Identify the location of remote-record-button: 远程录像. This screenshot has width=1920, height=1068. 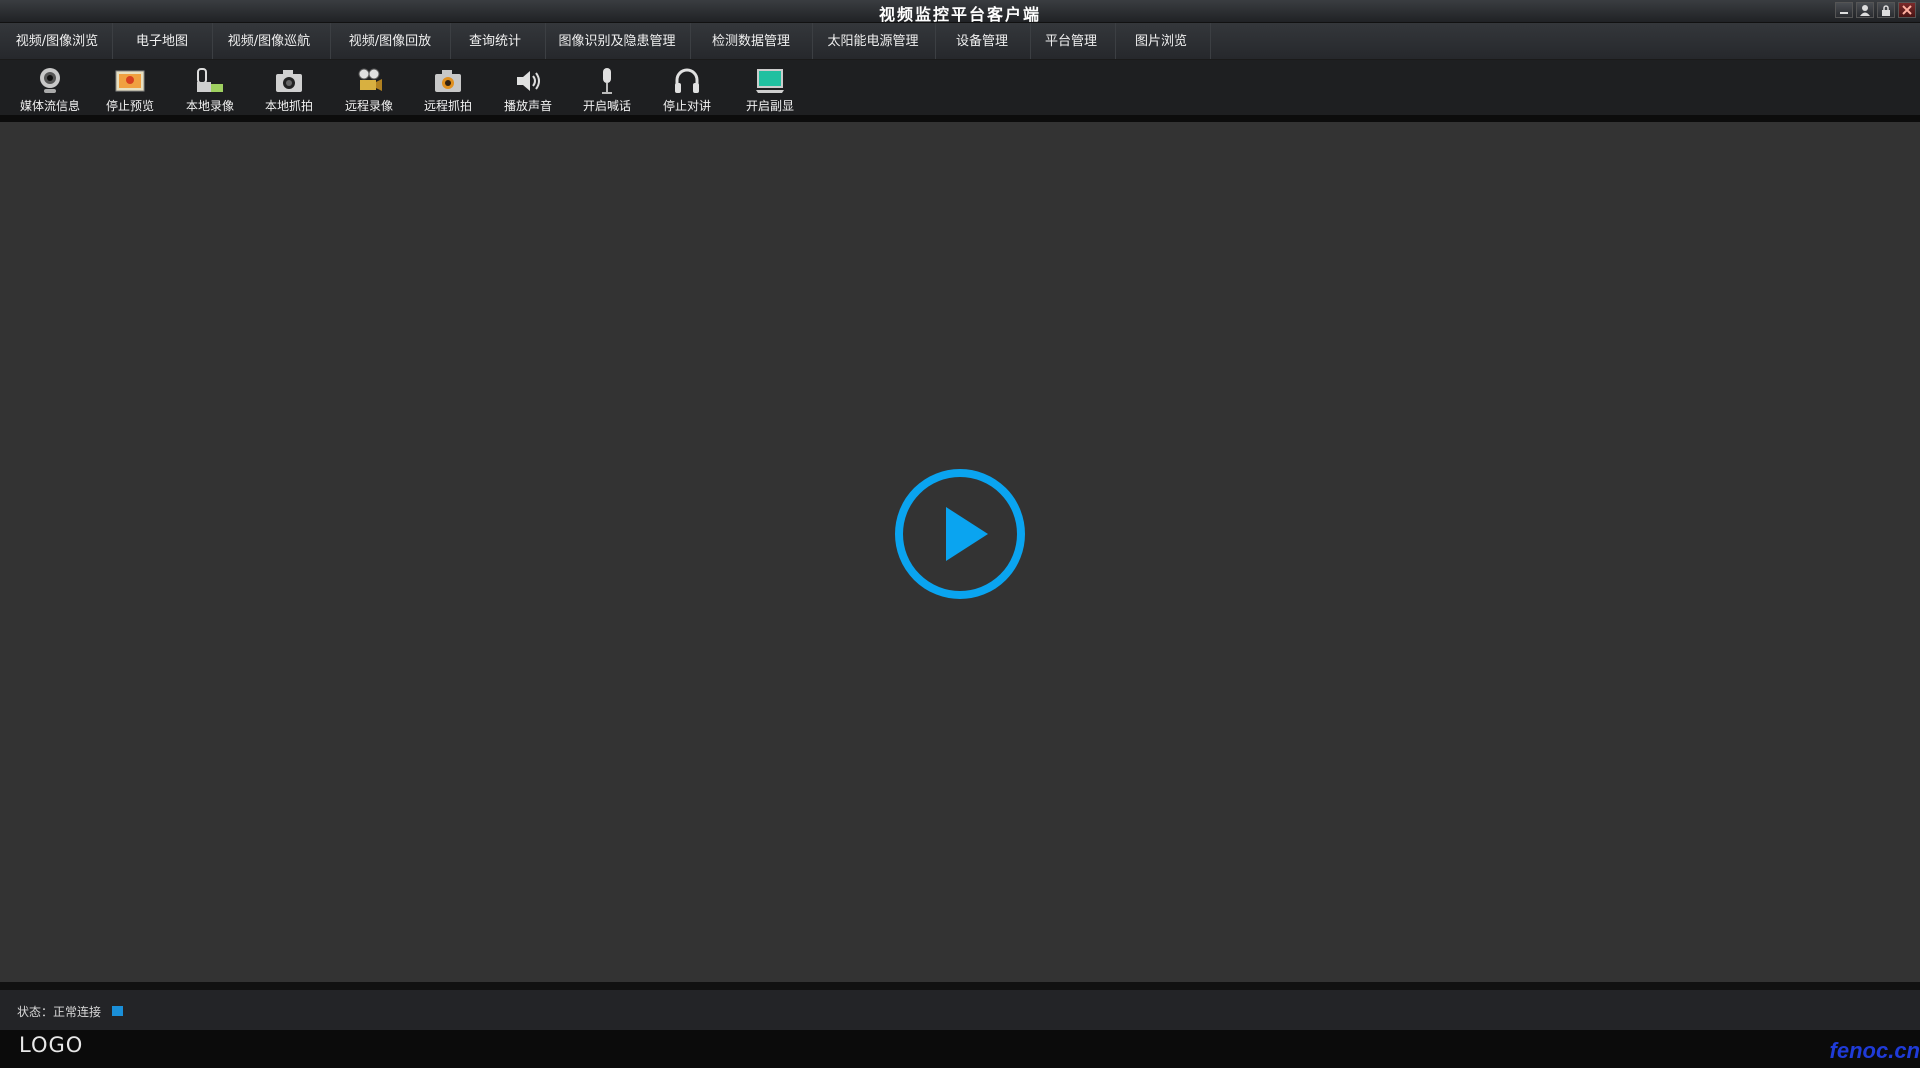
(369, 88).